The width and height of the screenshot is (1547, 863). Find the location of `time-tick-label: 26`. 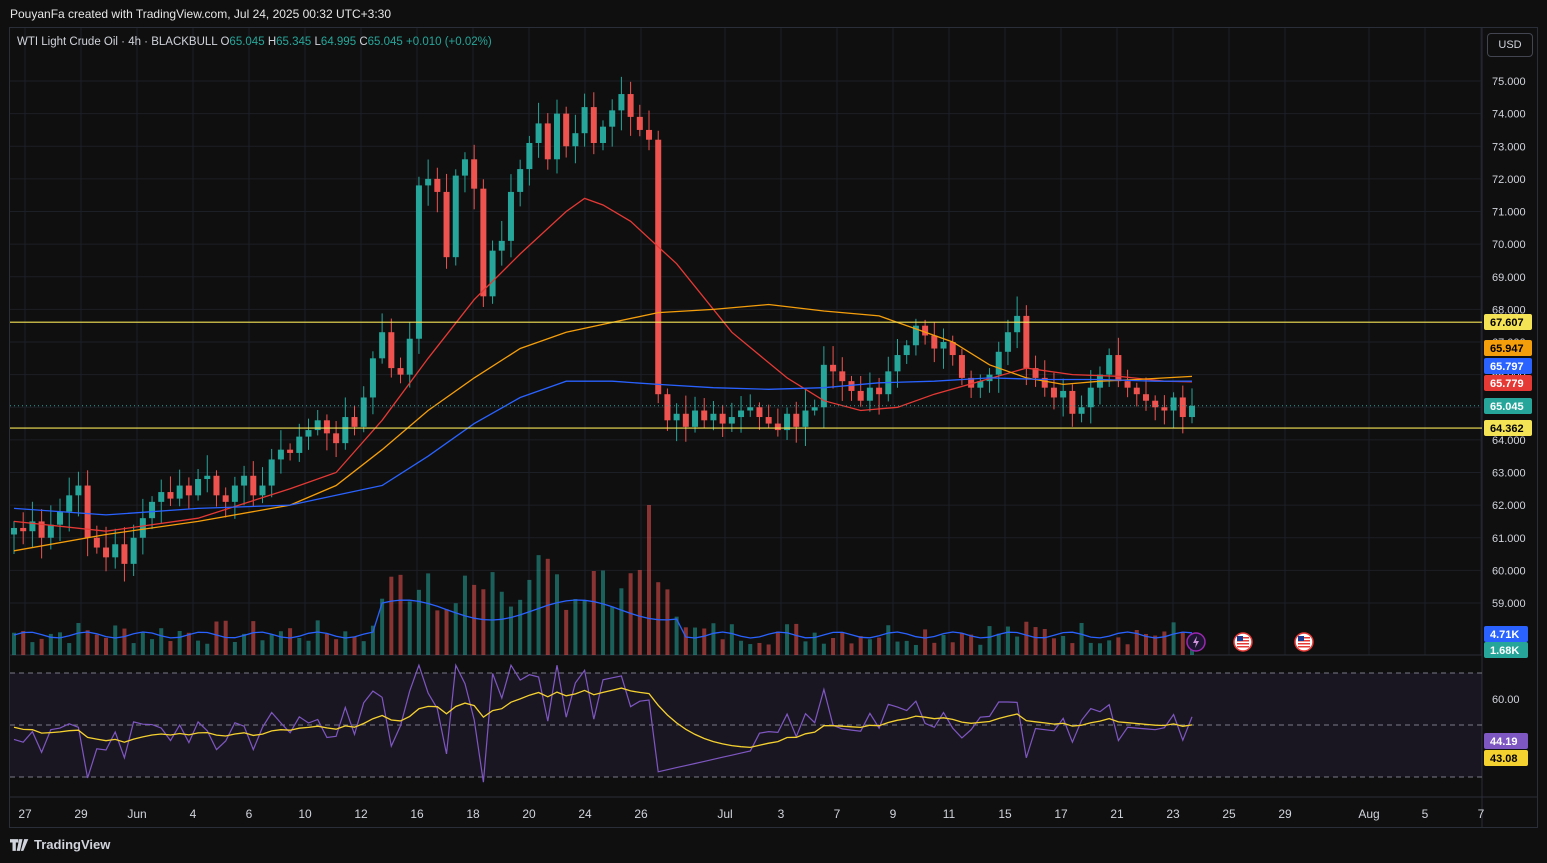

time-tick-label: 26 is located at coordinates (641, 814).